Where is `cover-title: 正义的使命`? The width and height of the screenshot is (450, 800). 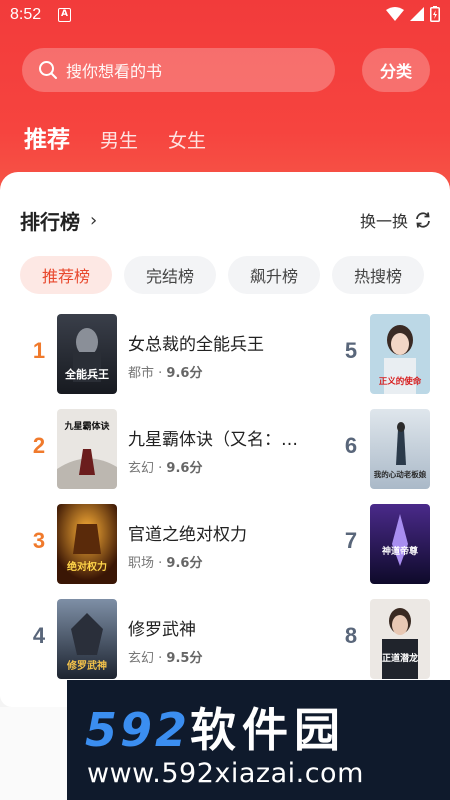 cover-title: 正义的使命 is located at coordinates (400, 381).